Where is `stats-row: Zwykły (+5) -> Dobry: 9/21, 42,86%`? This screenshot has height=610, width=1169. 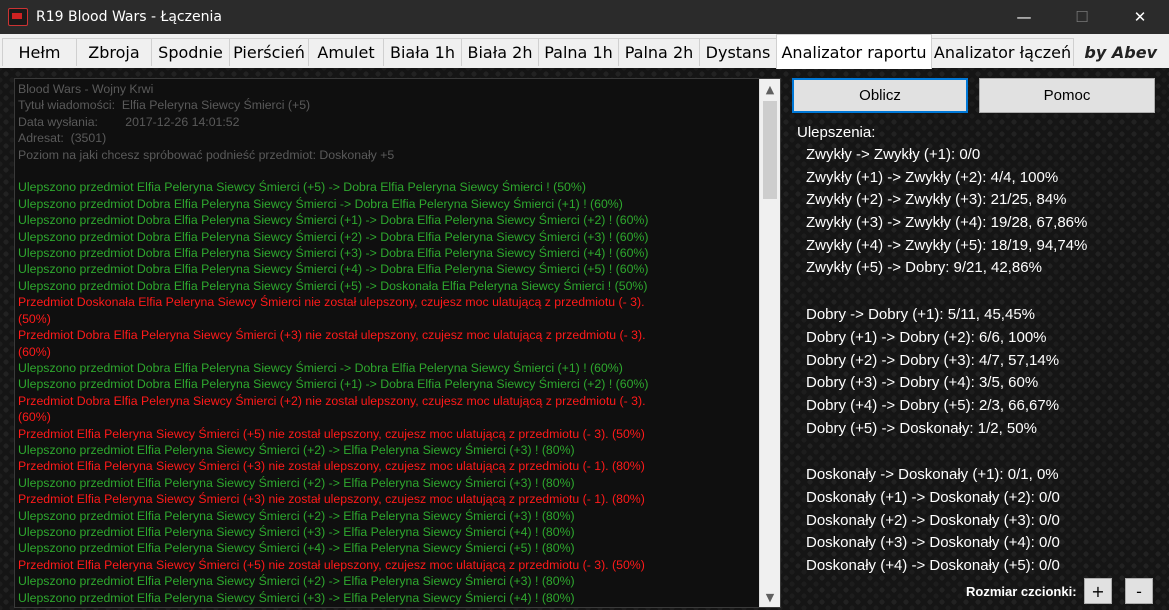
stats-row: Zwykły (+5) -> Dobry: 9/21, 42,86% is located at coordinates (924, 268).